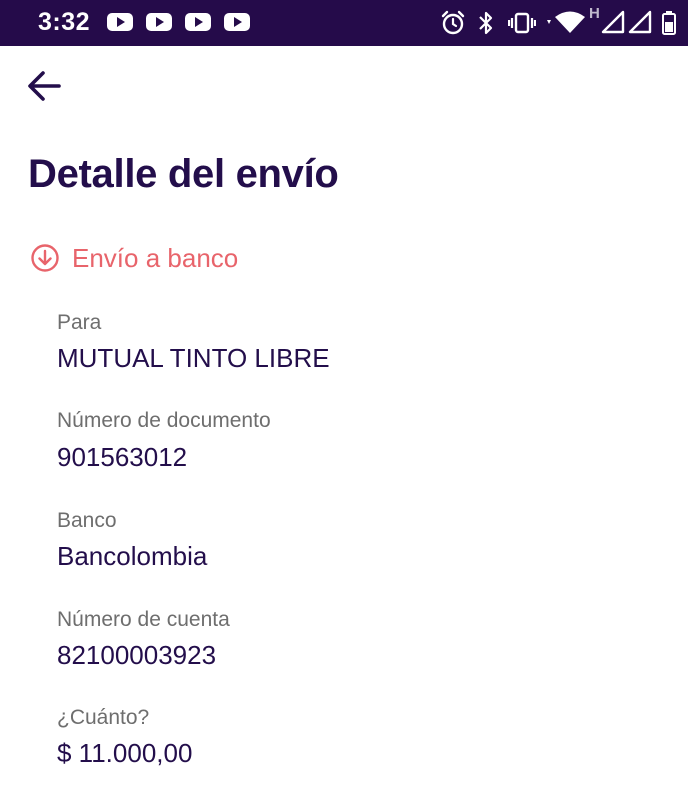 The image size is (688, 805). Describe the element at coordinates (45, 258) in the screenshot. I see `arrow-down-circle-icon` at that location.